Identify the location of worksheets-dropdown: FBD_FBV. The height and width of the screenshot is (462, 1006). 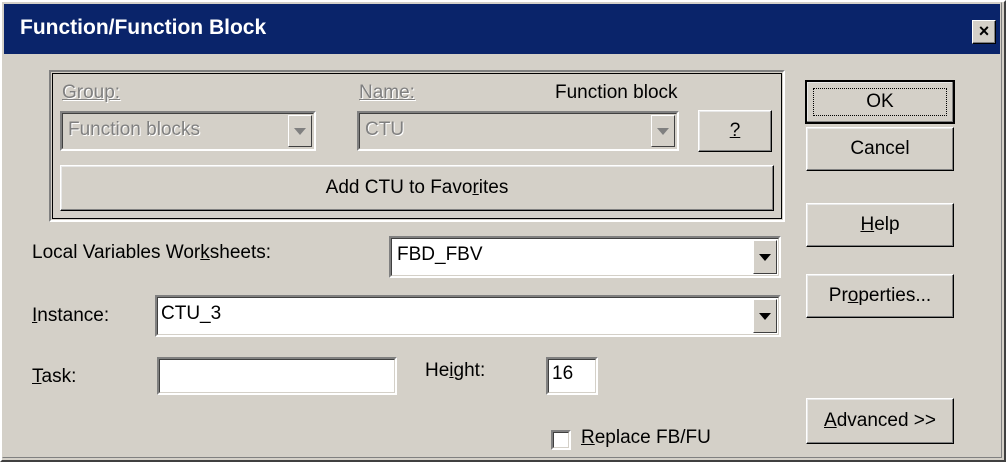
(585, 257).